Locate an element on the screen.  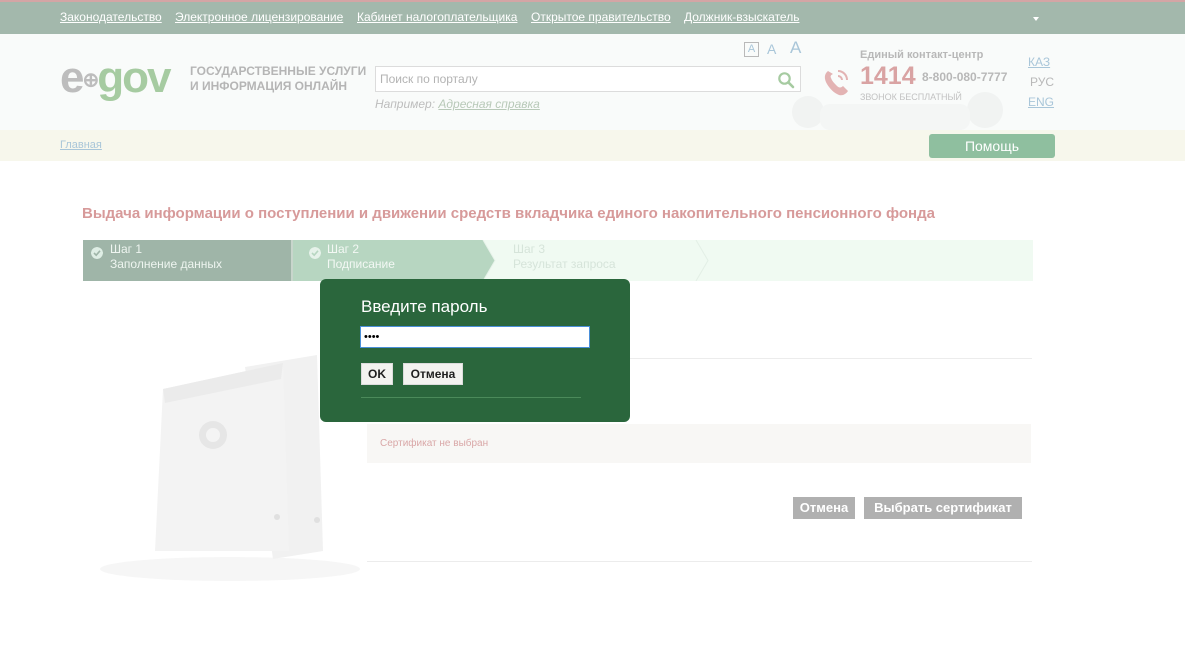
topnav-link-debtor-collector: Должник-взыскатель is located at coordinates (741, 17).